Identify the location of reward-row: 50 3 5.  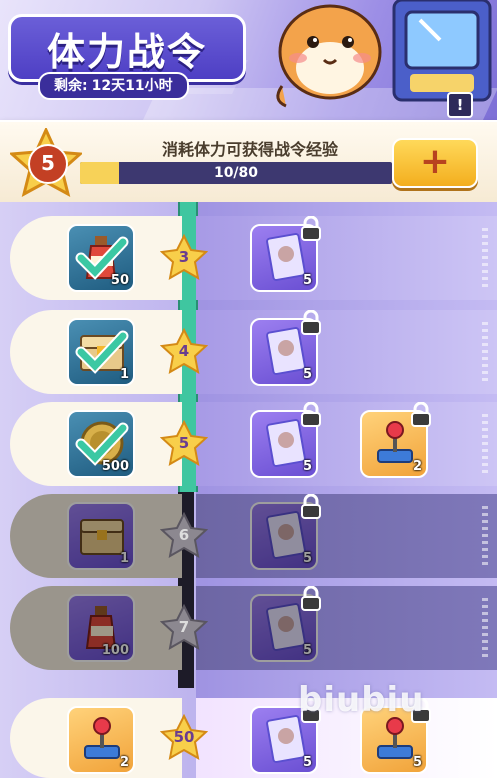
(248, 258).